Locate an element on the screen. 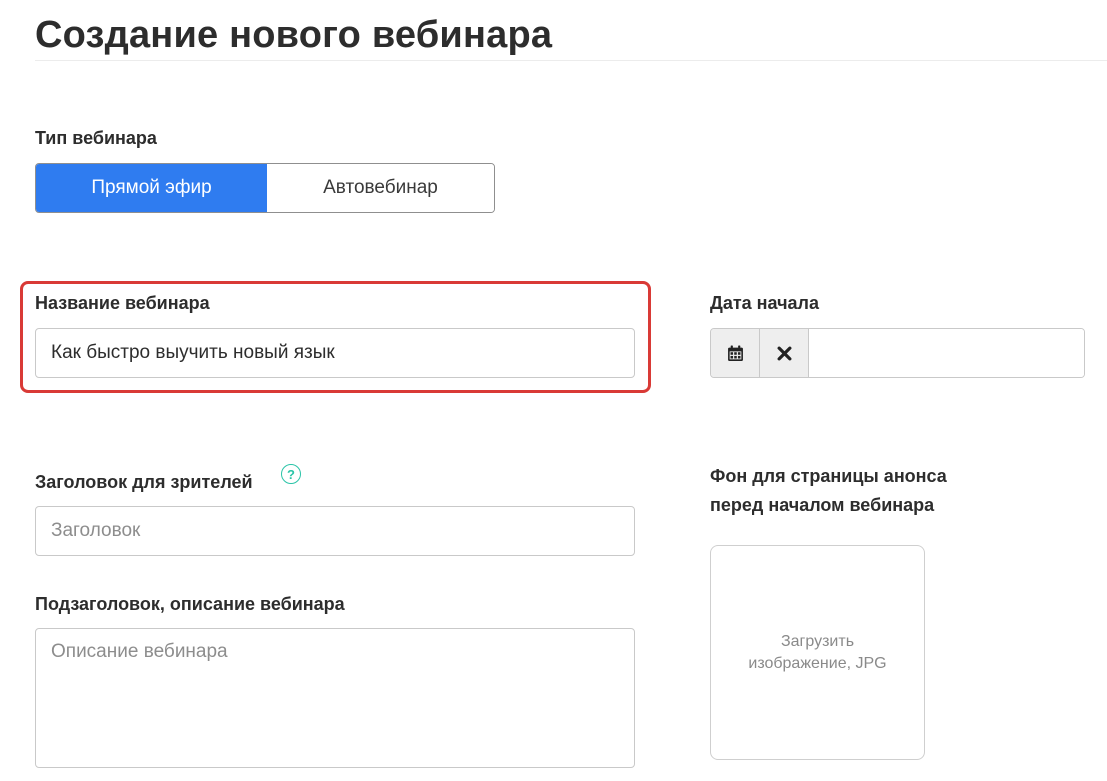 This screenshot has width=1107, height=781. start-date-input is located at coordinates (946, 353).